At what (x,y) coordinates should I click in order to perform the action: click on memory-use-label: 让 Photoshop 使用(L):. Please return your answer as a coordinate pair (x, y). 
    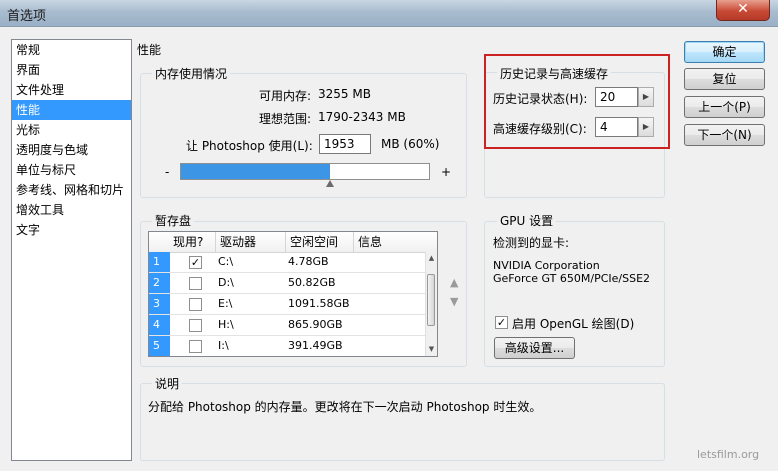
    Looking at the image, I should click on (249, 146).